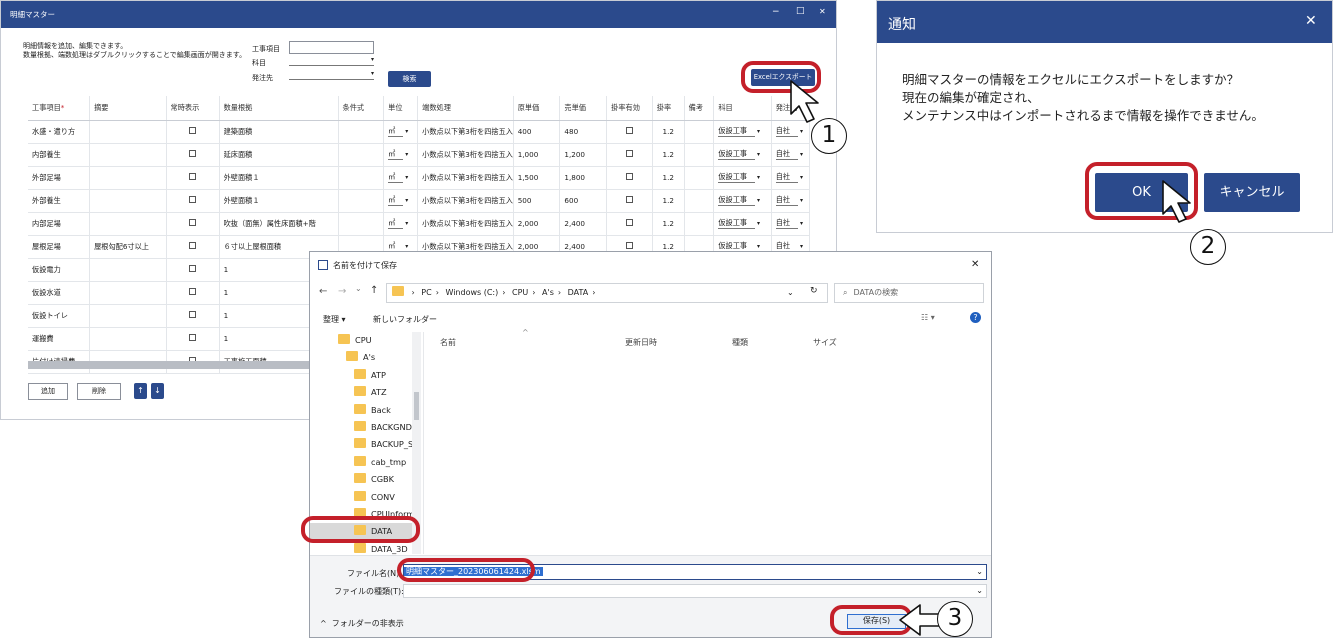 The width and height of the screenshot is (1335, 638). What do you see at coordinates (331, 75) in the screenshot?
I see `filter-vendor-select: ▾` at bounding box center [331, 75].